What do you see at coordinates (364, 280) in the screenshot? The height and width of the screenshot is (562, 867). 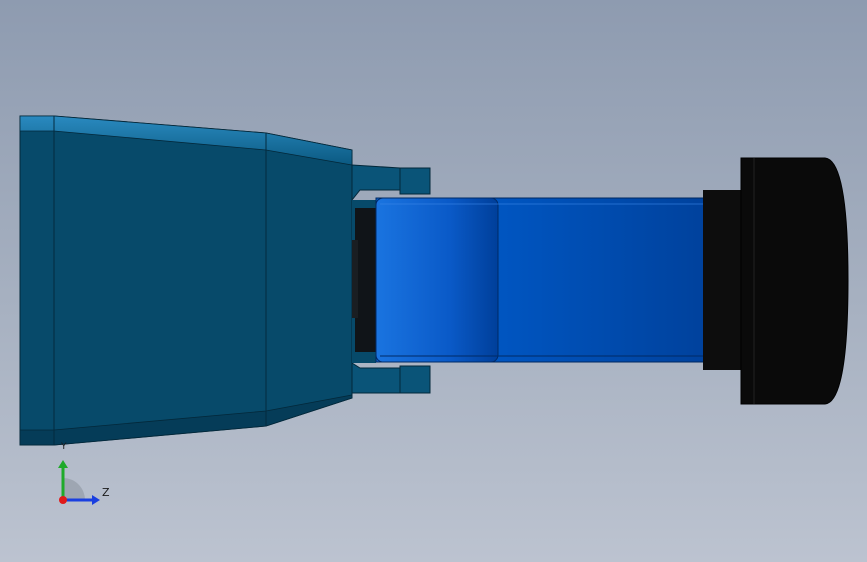 I see `black-insert` at bounding box center [364, 280].